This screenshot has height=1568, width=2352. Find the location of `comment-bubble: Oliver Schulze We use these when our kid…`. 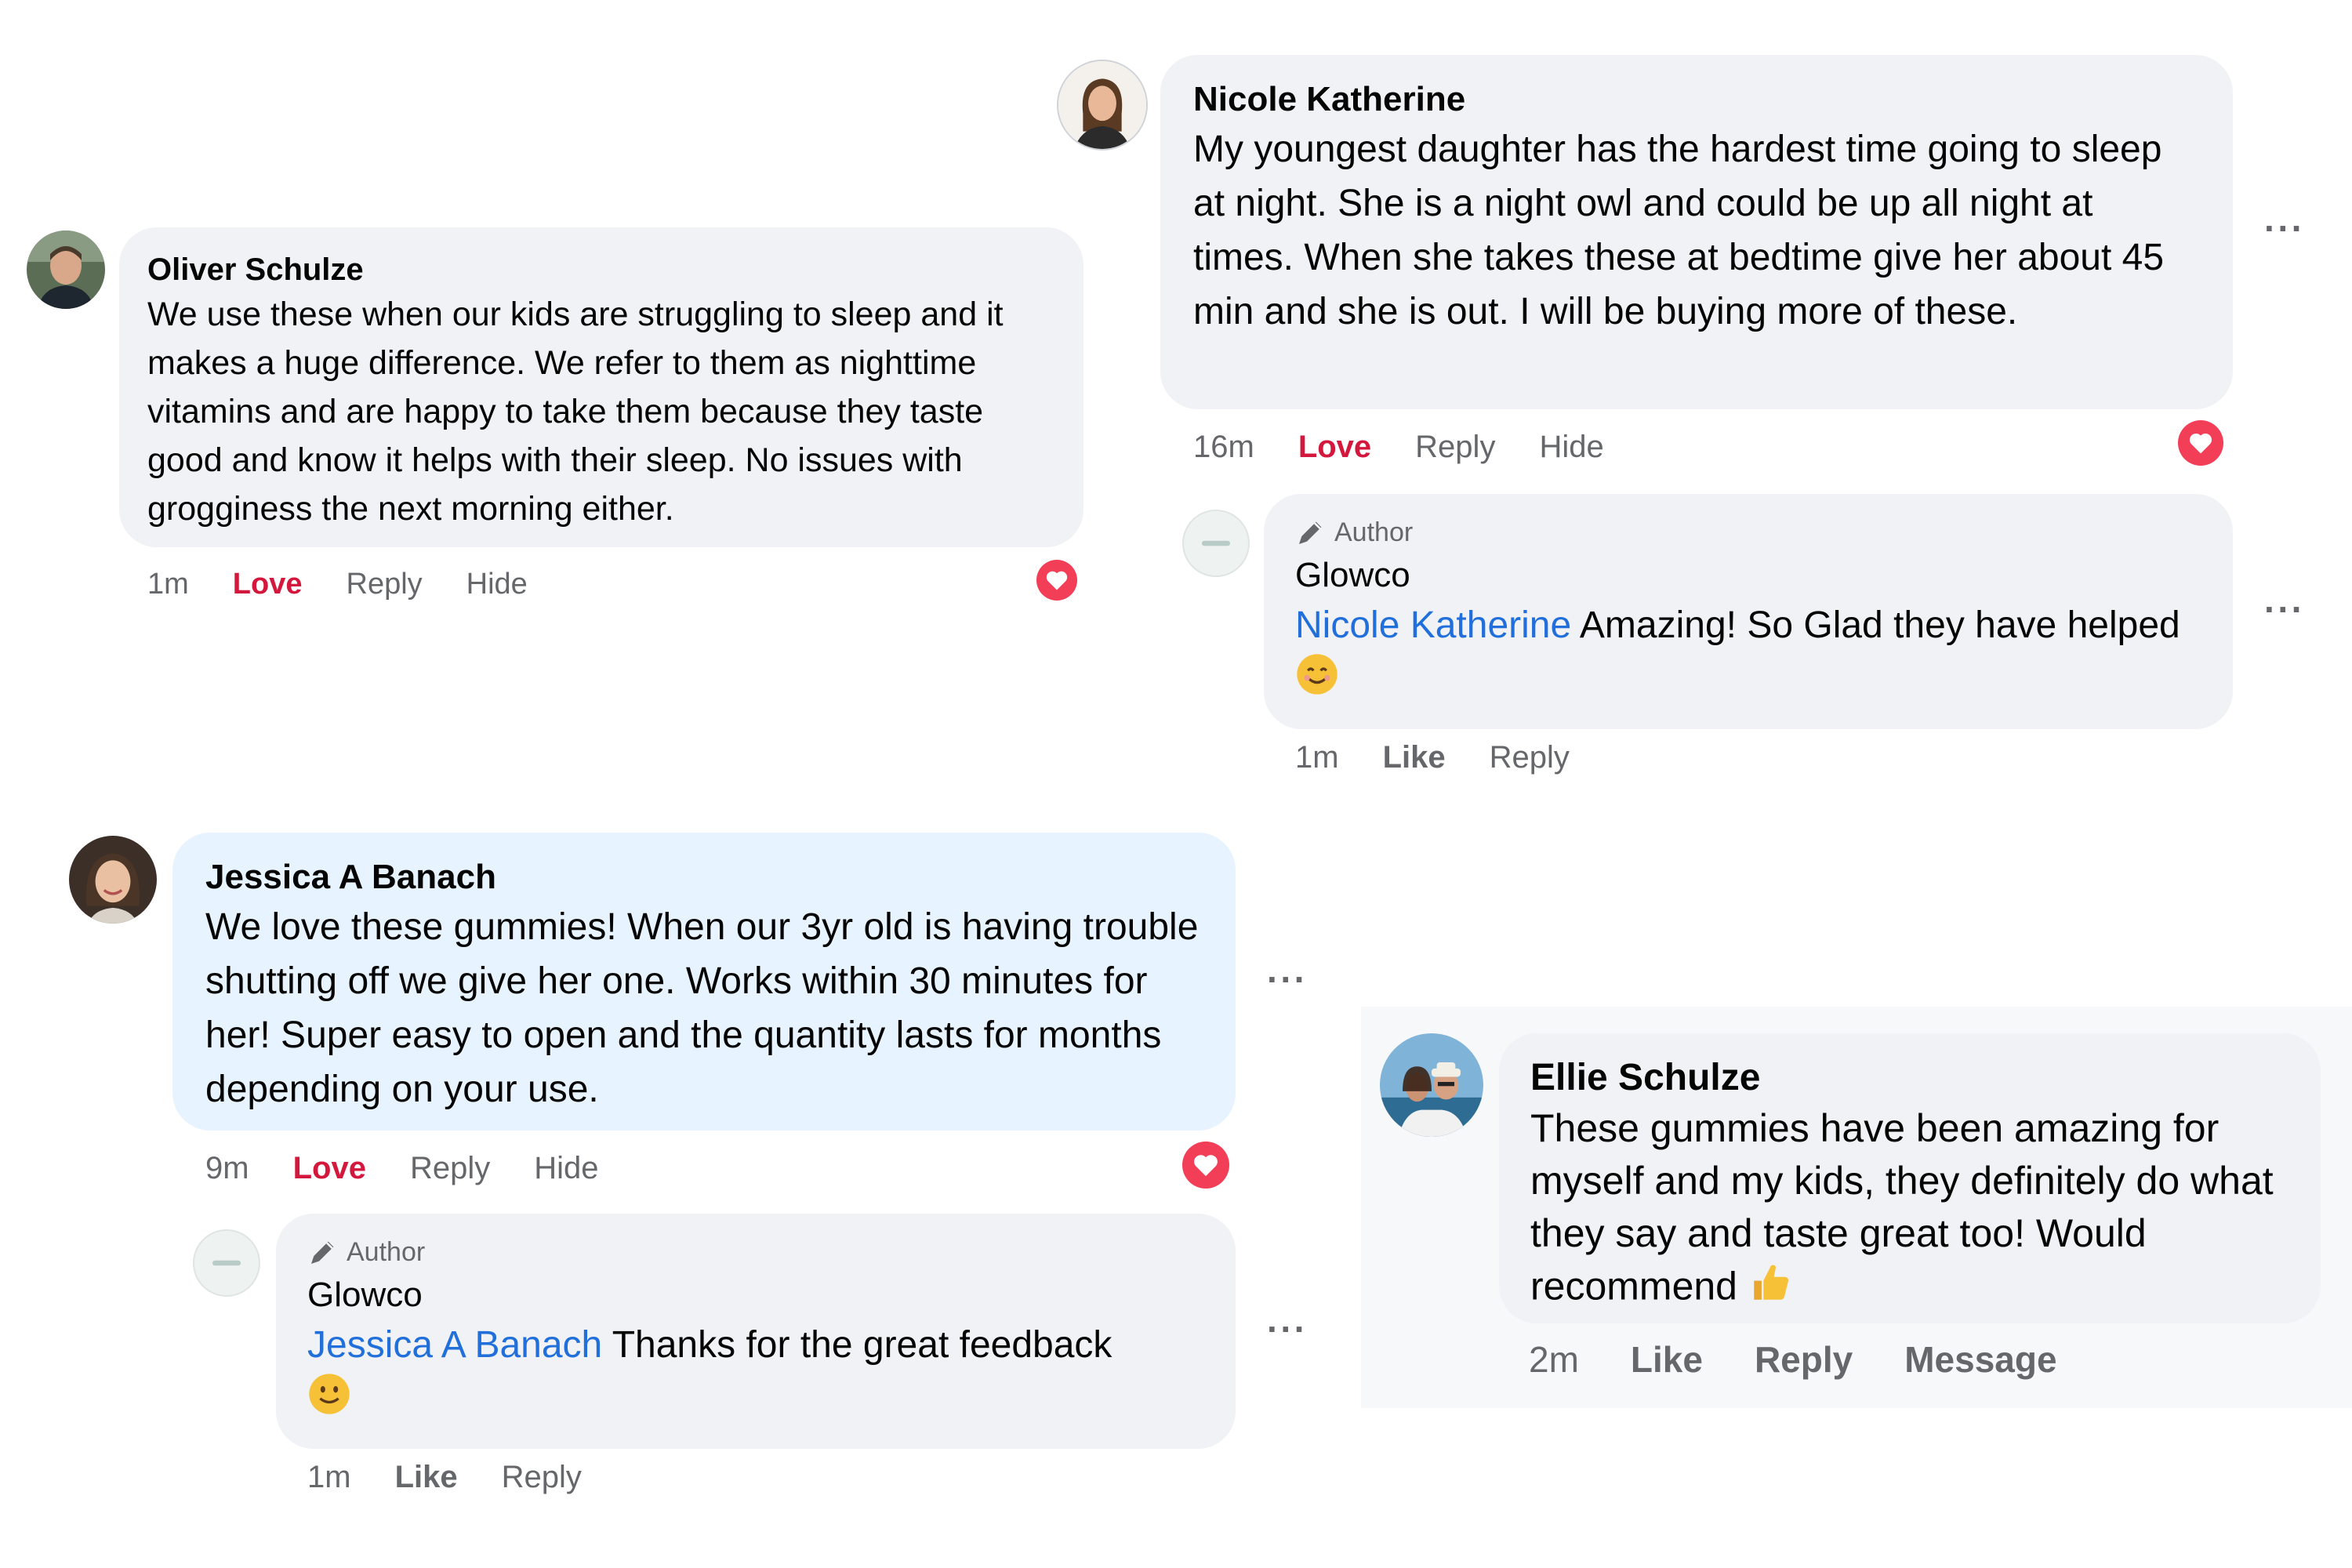

comment-bubble: Oliver Schulze We use these when our kid… is located at coordinates (601, 387).